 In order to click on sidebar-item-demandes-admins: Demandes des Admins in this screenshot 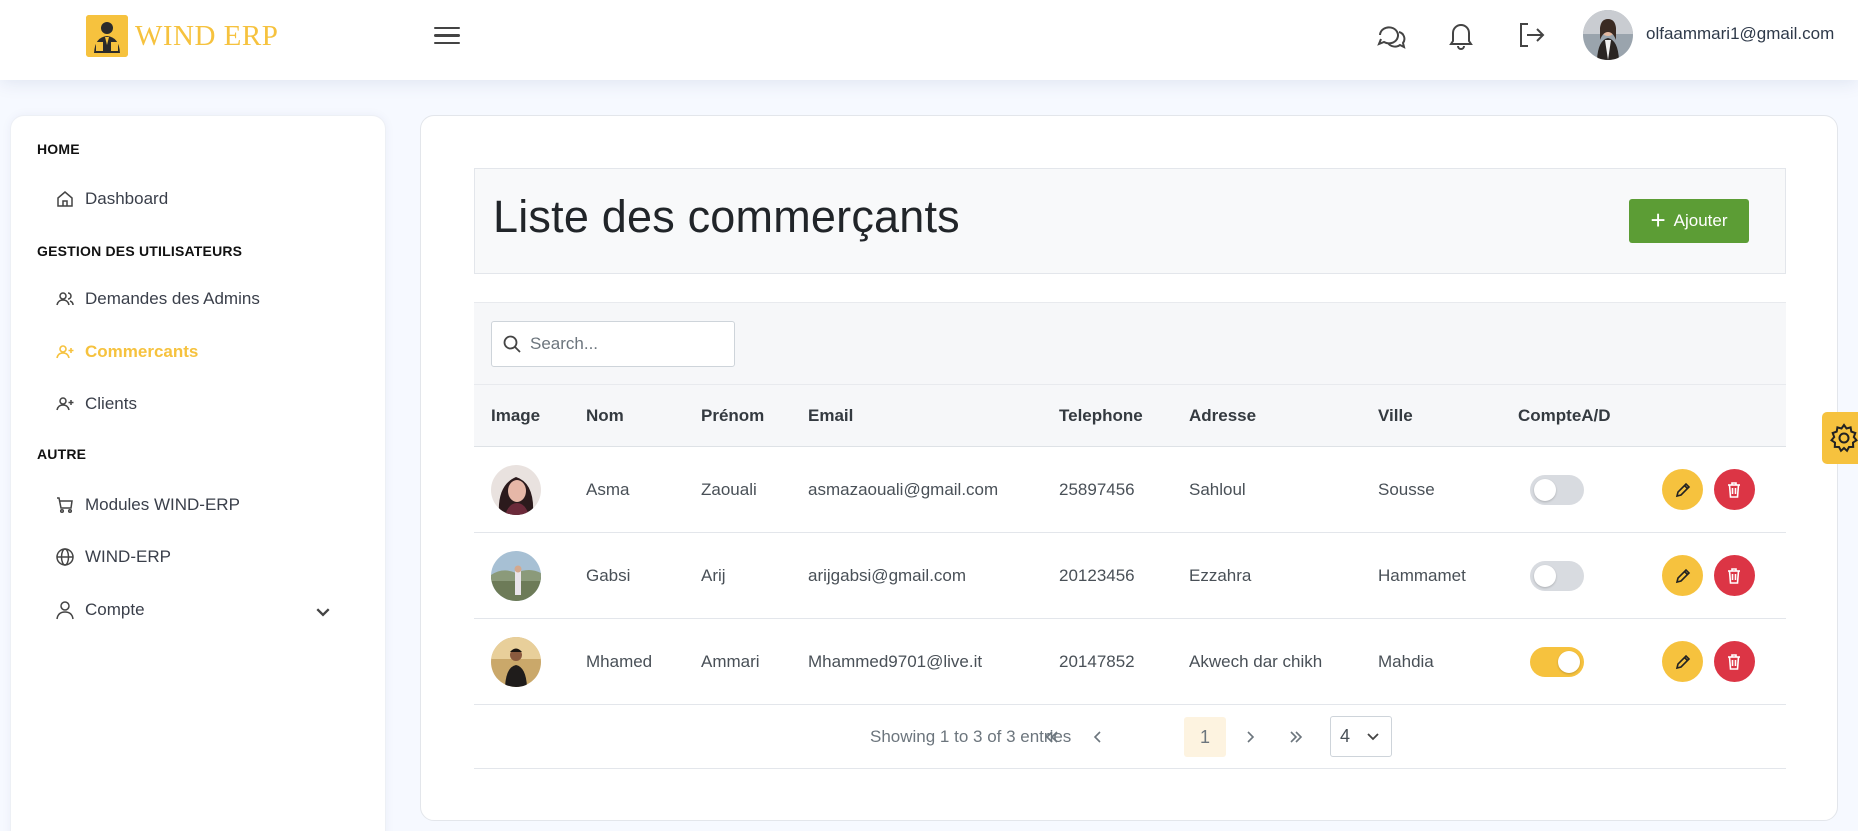, I will do `click(205, 299)`.